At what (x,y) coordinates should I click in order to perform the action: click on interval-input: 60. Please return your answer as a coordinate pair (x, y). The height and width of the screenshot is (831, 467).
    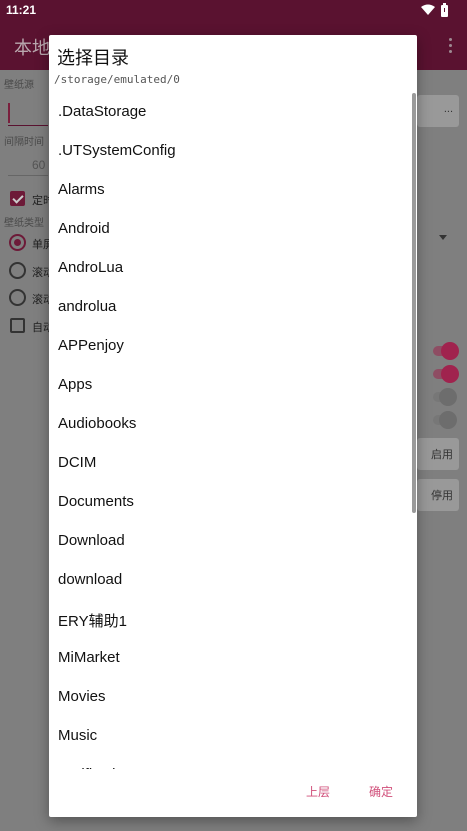
    Looking at the image, I should click on (38, 165).